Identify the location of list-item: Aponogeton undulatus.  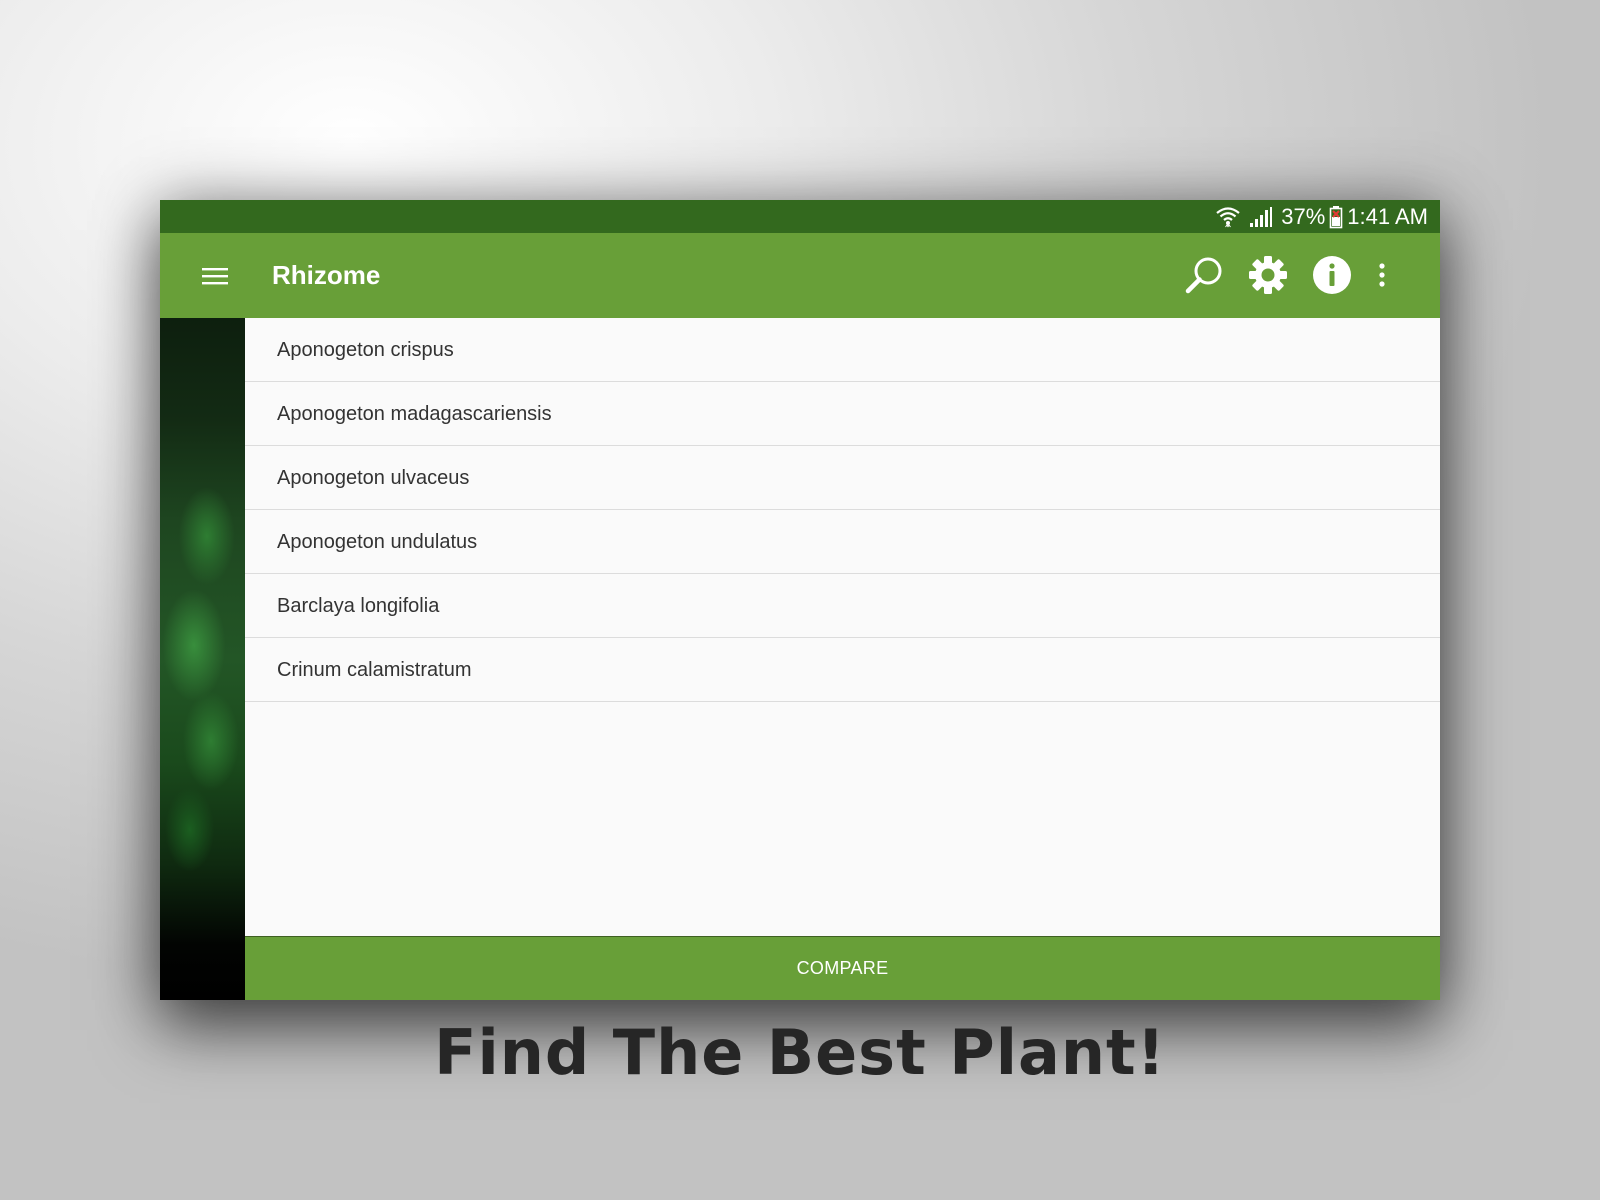
(842, 542).